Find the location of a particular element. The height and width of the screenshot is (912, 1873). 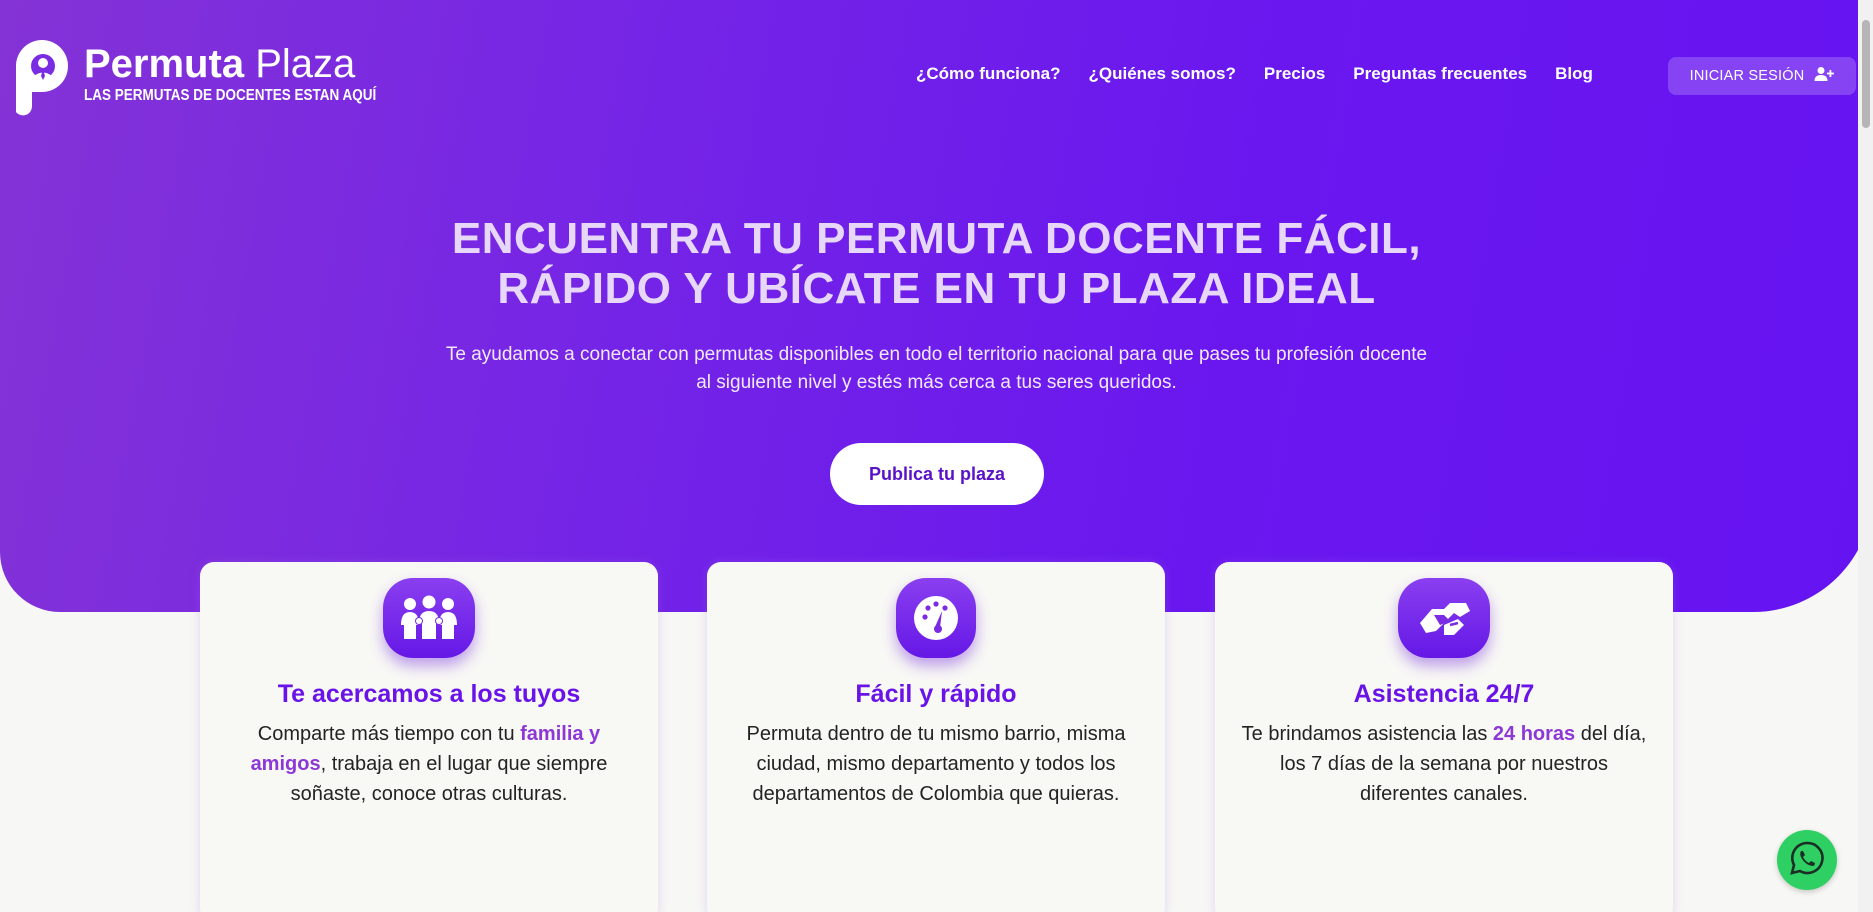

hero-title-line2: RÁPIDO Y UBÍCATE EN TU PLAZA IDEAL is located at coordinates (936, 288).